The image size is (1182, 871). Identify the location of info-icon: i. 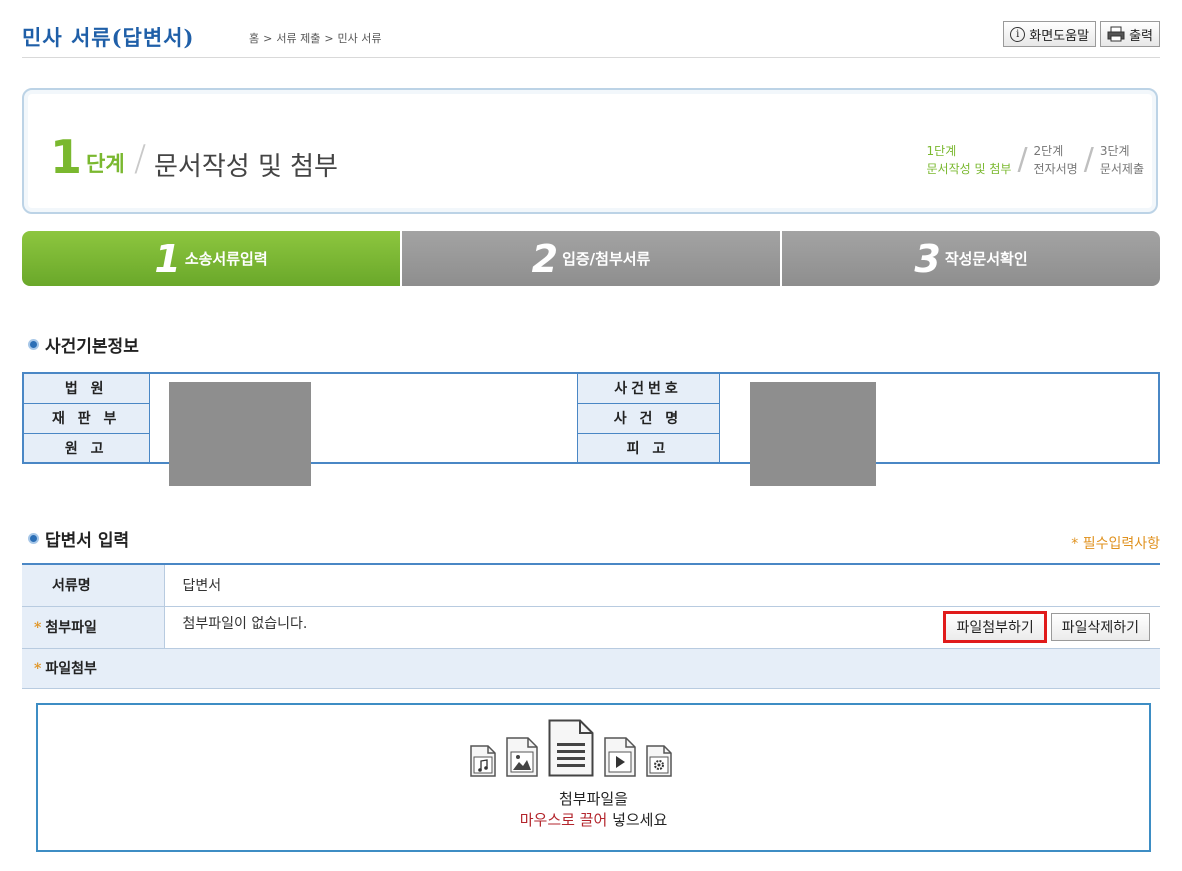
(1018, 34).